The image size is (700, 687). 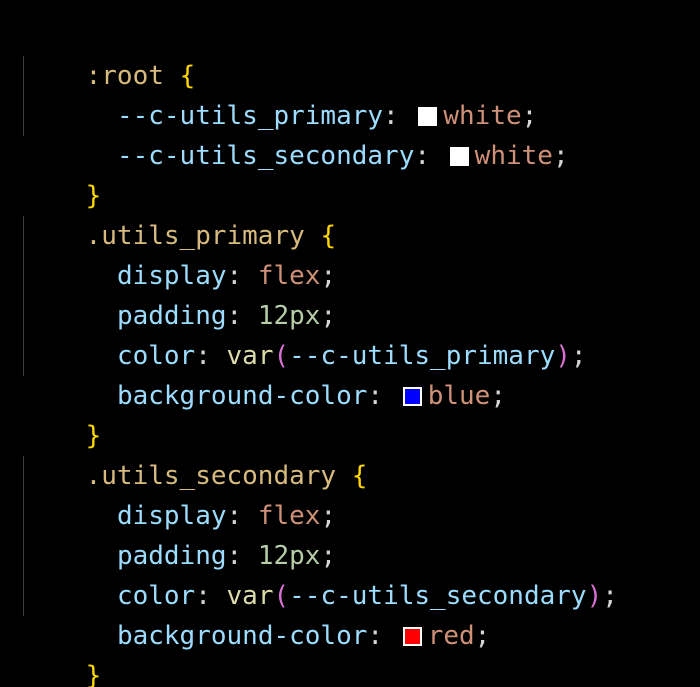 I want to click on code-line: --c-utils_secondary: white;, so click(x=342, y=156).